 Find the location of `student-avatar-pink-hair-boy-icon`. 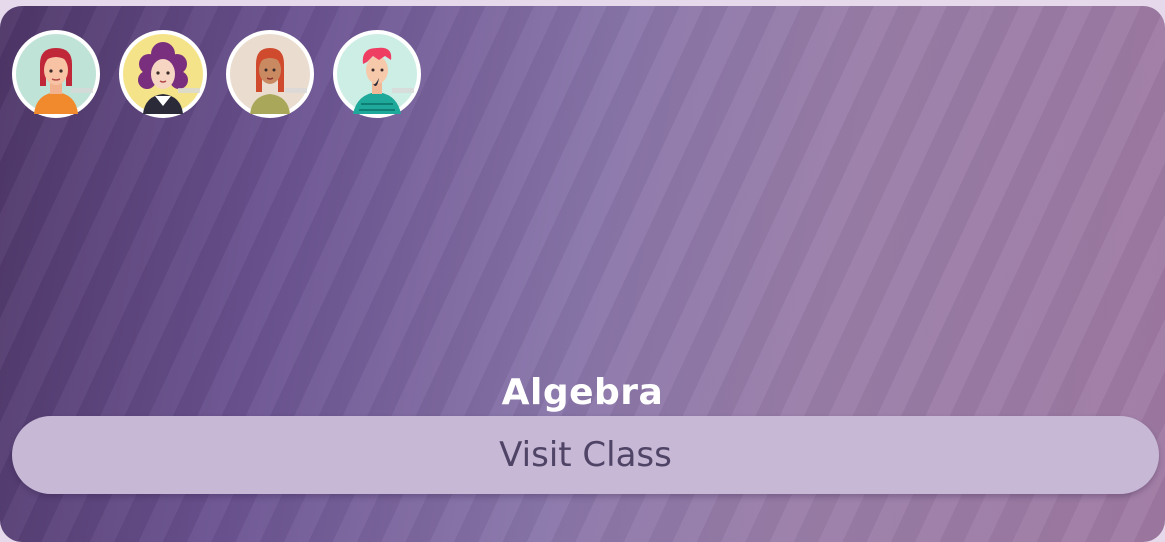

student-avatar-pink-hair-boy-icon is located at coordinates (377, 74).